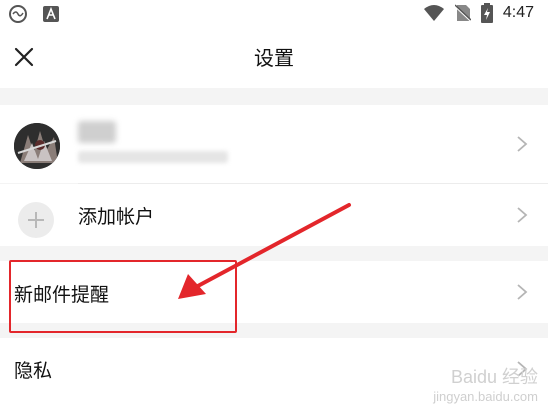 This screenshot has width=548, height=406. Describe the element at coordinates (123, 296) in the screenshot. I see `annotation-highlight-box` at that location.